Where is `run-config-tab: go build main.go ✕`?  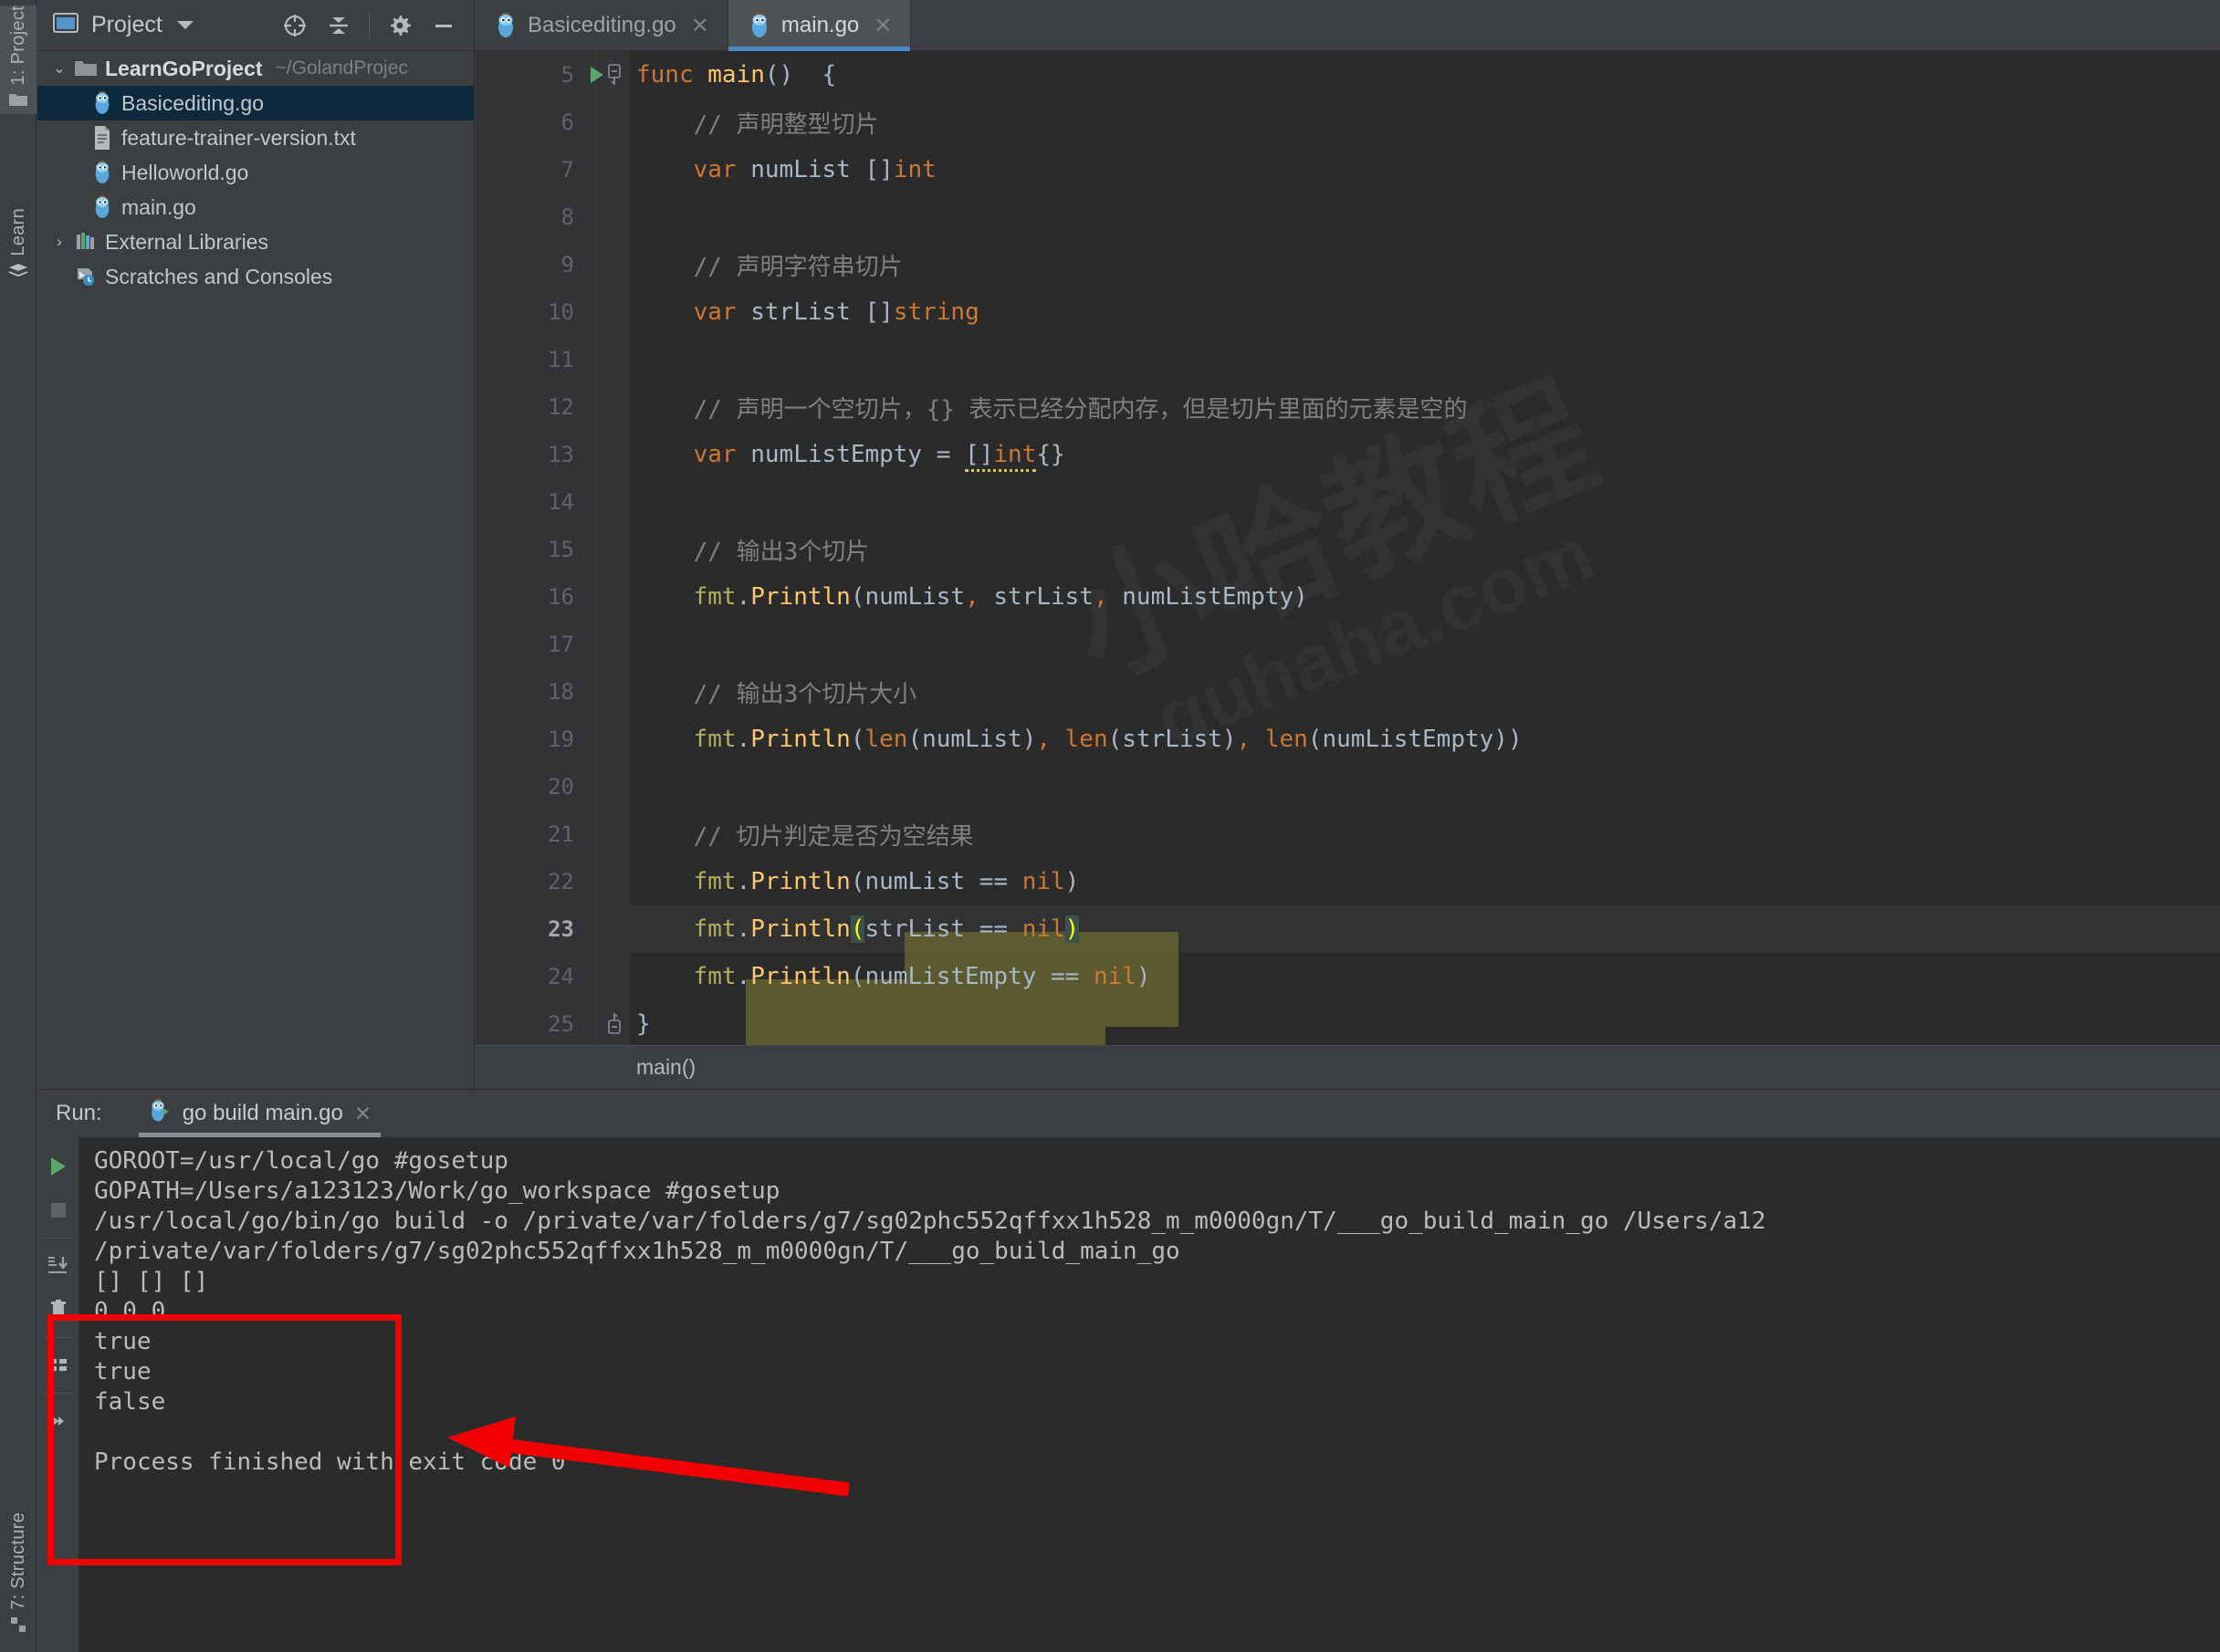 run-config-tab: go build main.go ✕ is located at coordinates (259, 1113).